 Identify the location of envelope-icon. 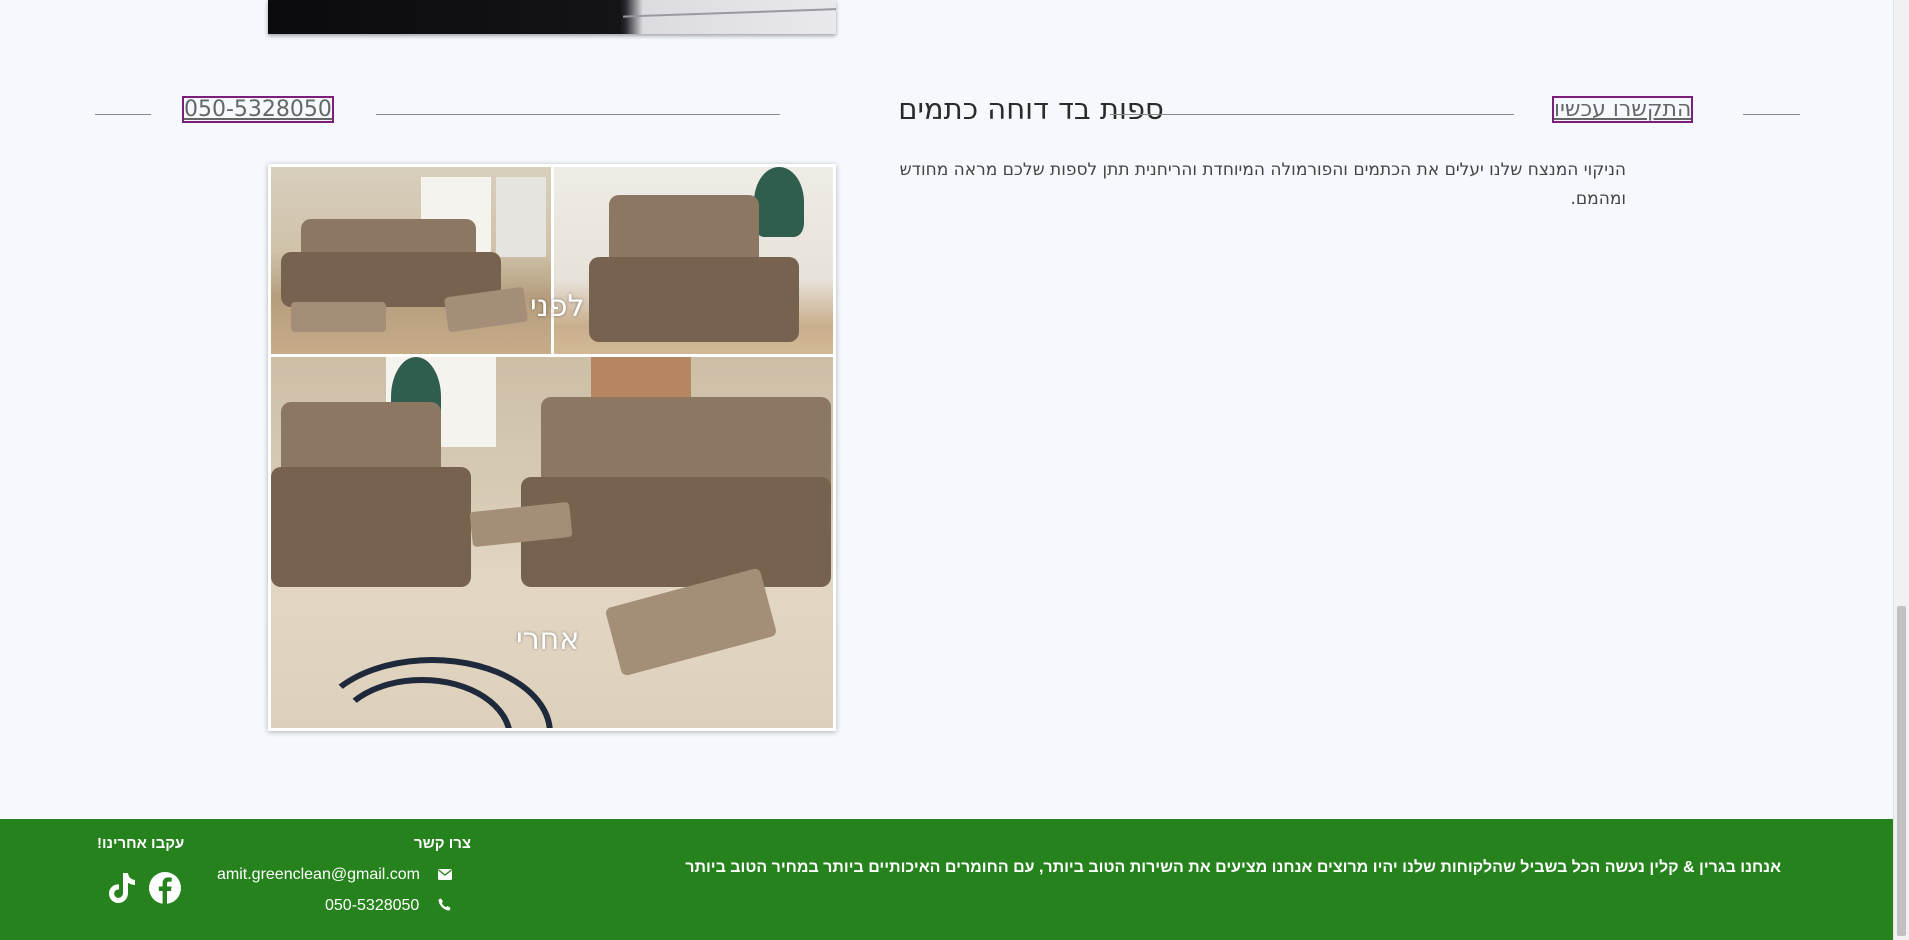
(445, 875).